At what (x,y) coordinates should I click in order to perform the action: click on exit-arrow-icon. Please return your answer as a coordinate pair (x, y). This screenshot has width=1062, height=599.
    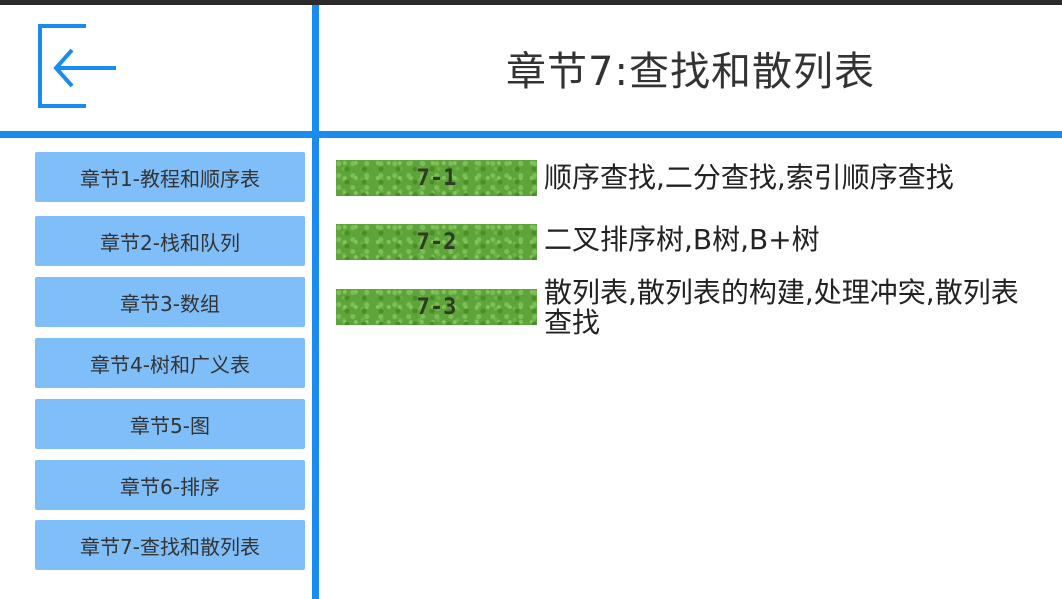
    Looking at the image, I should click on (77, 66).